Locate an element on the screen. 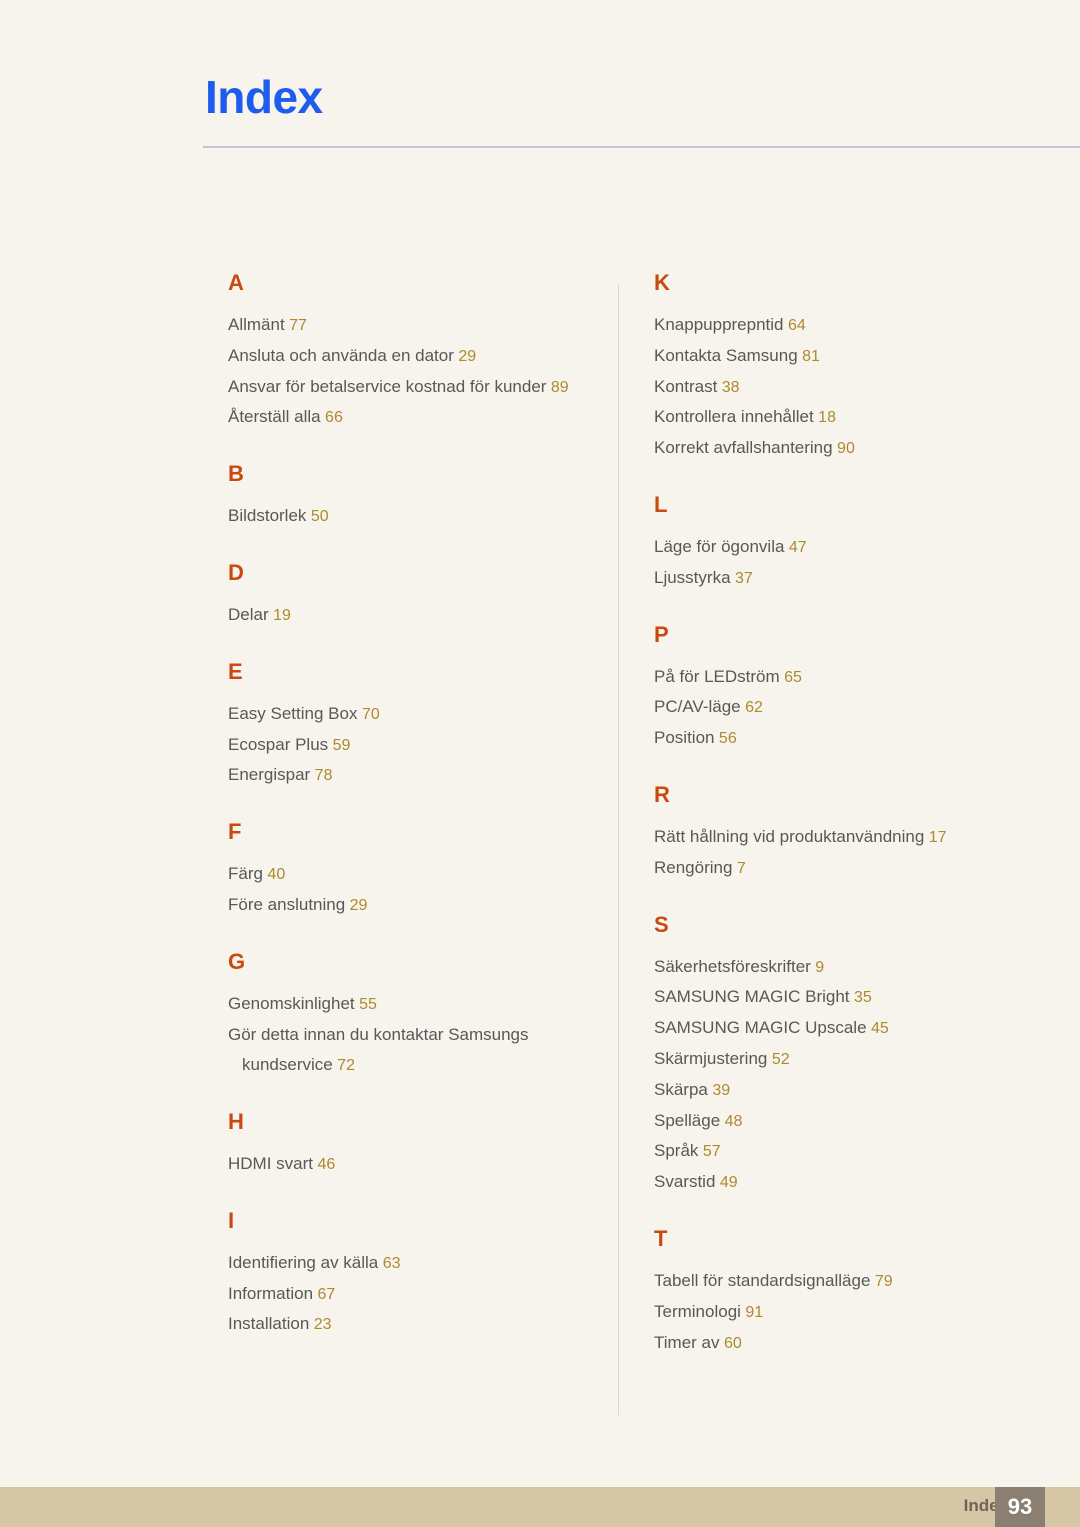 The height and width of the screenshot is (1527, 1080). index-entry: Delar 19 is located at coordinates (413, 615).